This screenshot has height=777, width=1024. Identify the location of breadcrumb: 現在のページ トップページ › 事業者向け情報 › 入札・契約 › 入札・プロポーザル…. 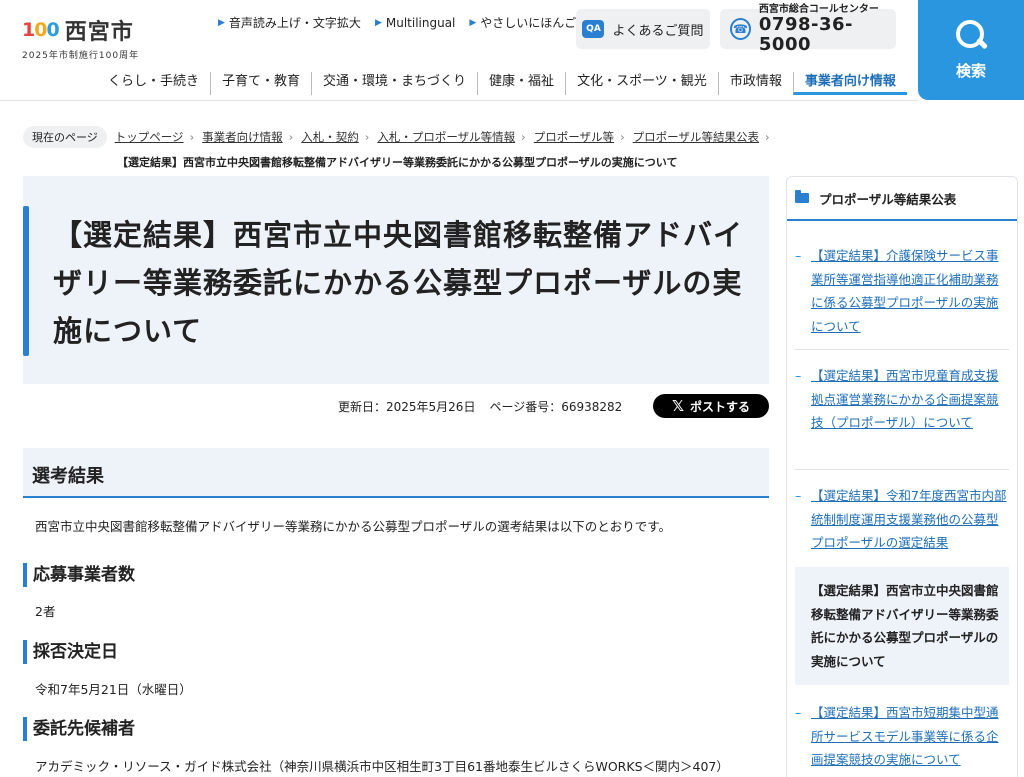
(403, 148).